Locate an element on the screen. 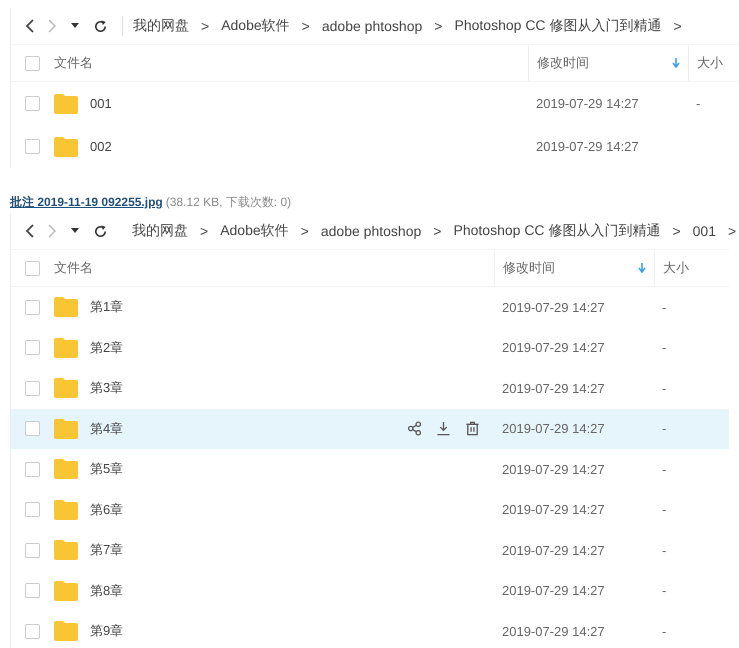 The height and width of the screenshot is (648, 739). file-row: 002 2019-07-29 14:27 is located at coordinates (375, 146).